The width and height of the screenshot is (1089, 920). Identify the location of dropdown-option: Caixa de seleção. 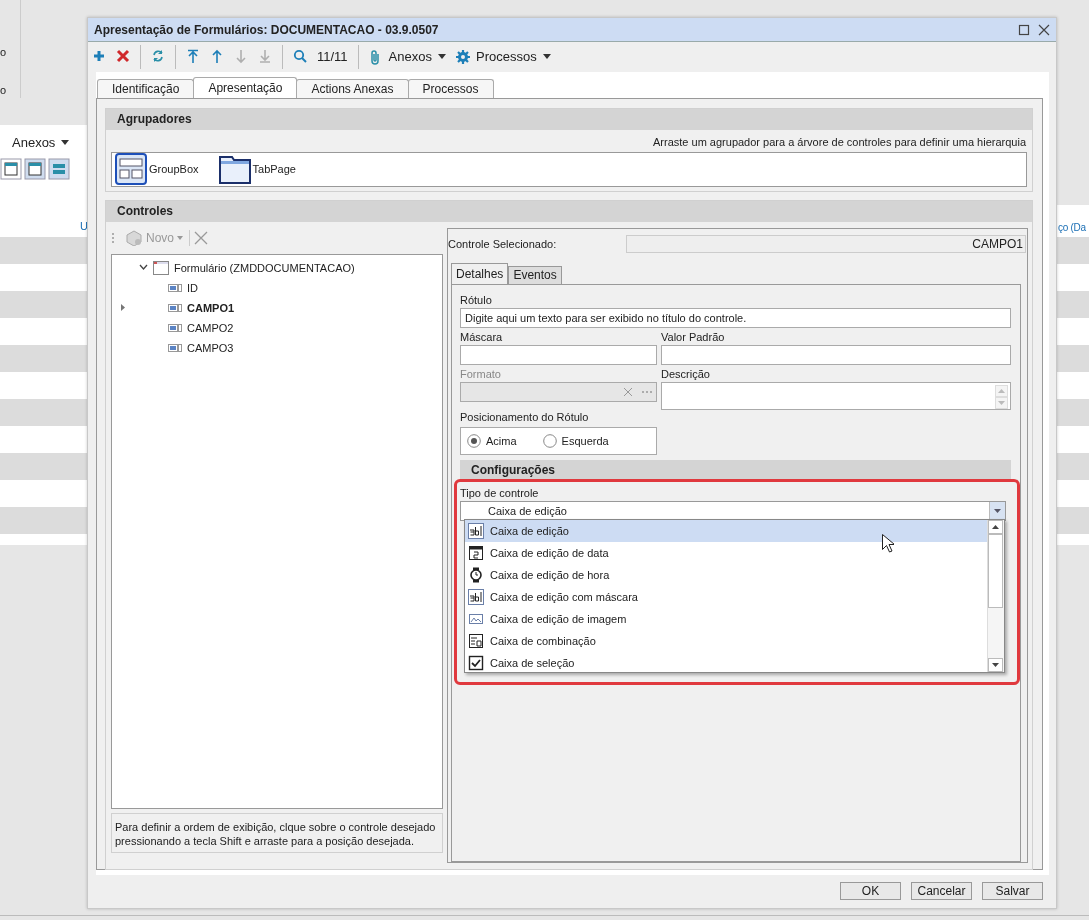
(726, 662).